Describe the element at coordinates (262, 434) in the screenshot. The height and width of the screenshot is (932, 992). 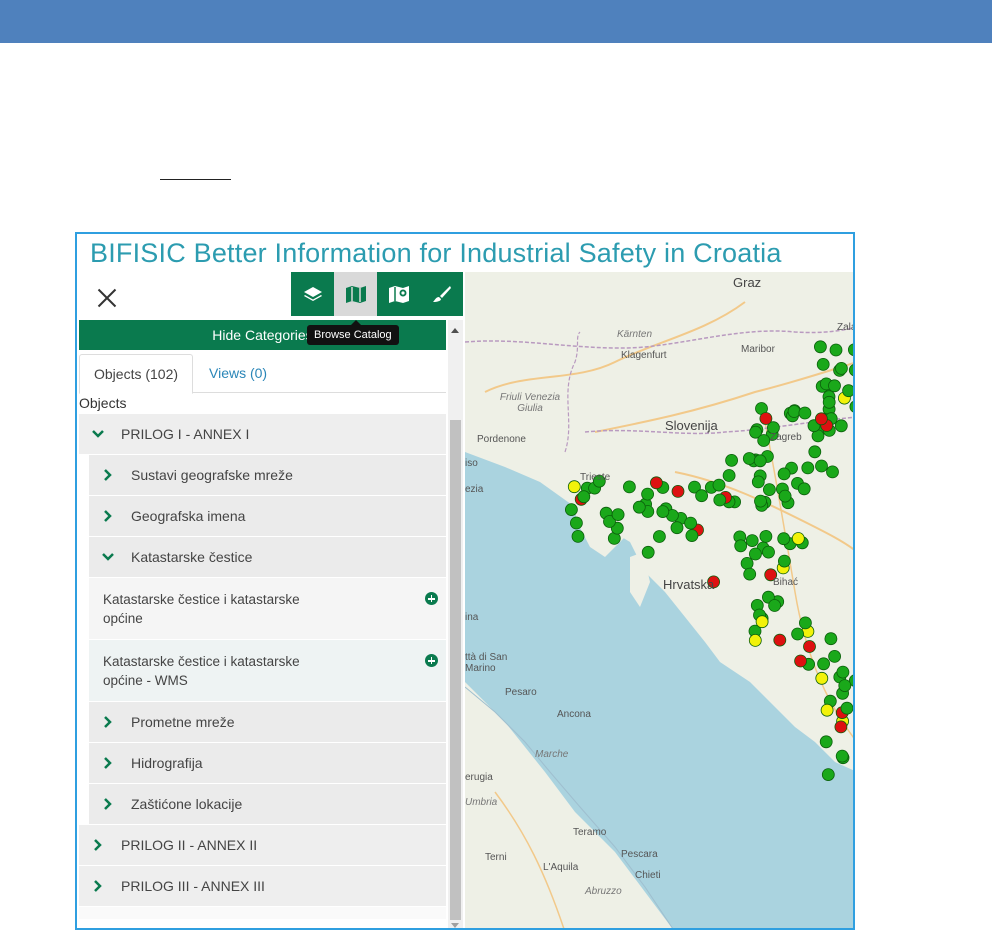
I see `tree-node-annex1: PRILOG I - ANNEX I` at that location.